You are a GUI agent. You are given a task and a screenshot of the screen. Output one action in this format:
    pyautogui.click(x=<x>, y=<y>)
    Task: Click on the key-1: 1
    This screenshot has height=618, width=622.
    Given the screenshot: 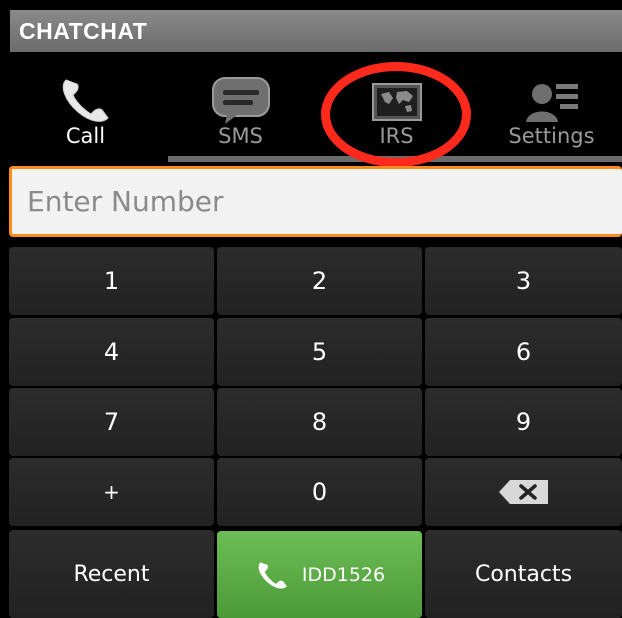 What is the action you would take?
    pyautogui.click(x=111, y=281)
    